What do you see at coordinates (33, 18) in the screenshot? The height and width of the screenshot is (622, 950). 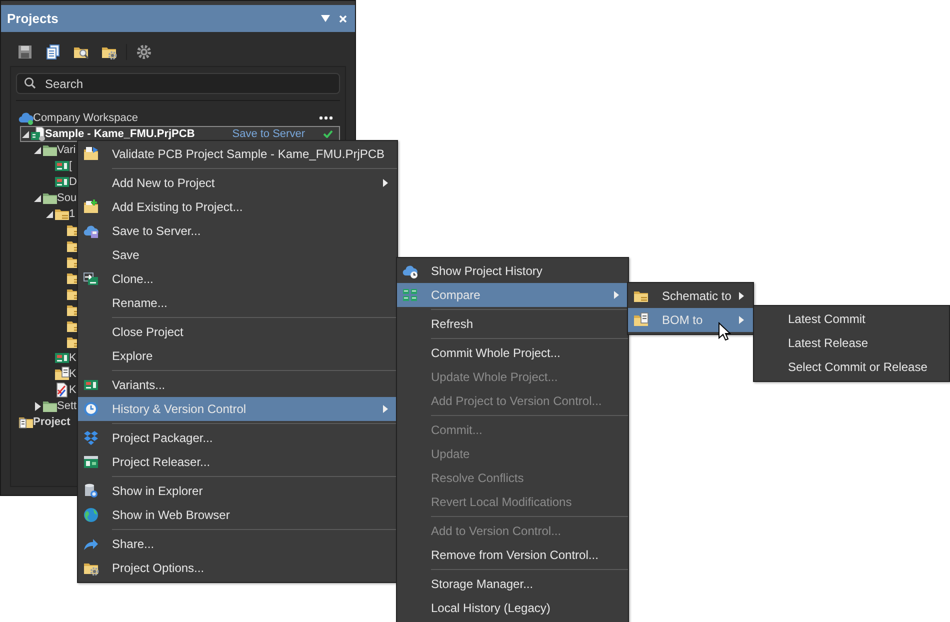 I see `panel-title: Projects` at bounding box center [33, 18].